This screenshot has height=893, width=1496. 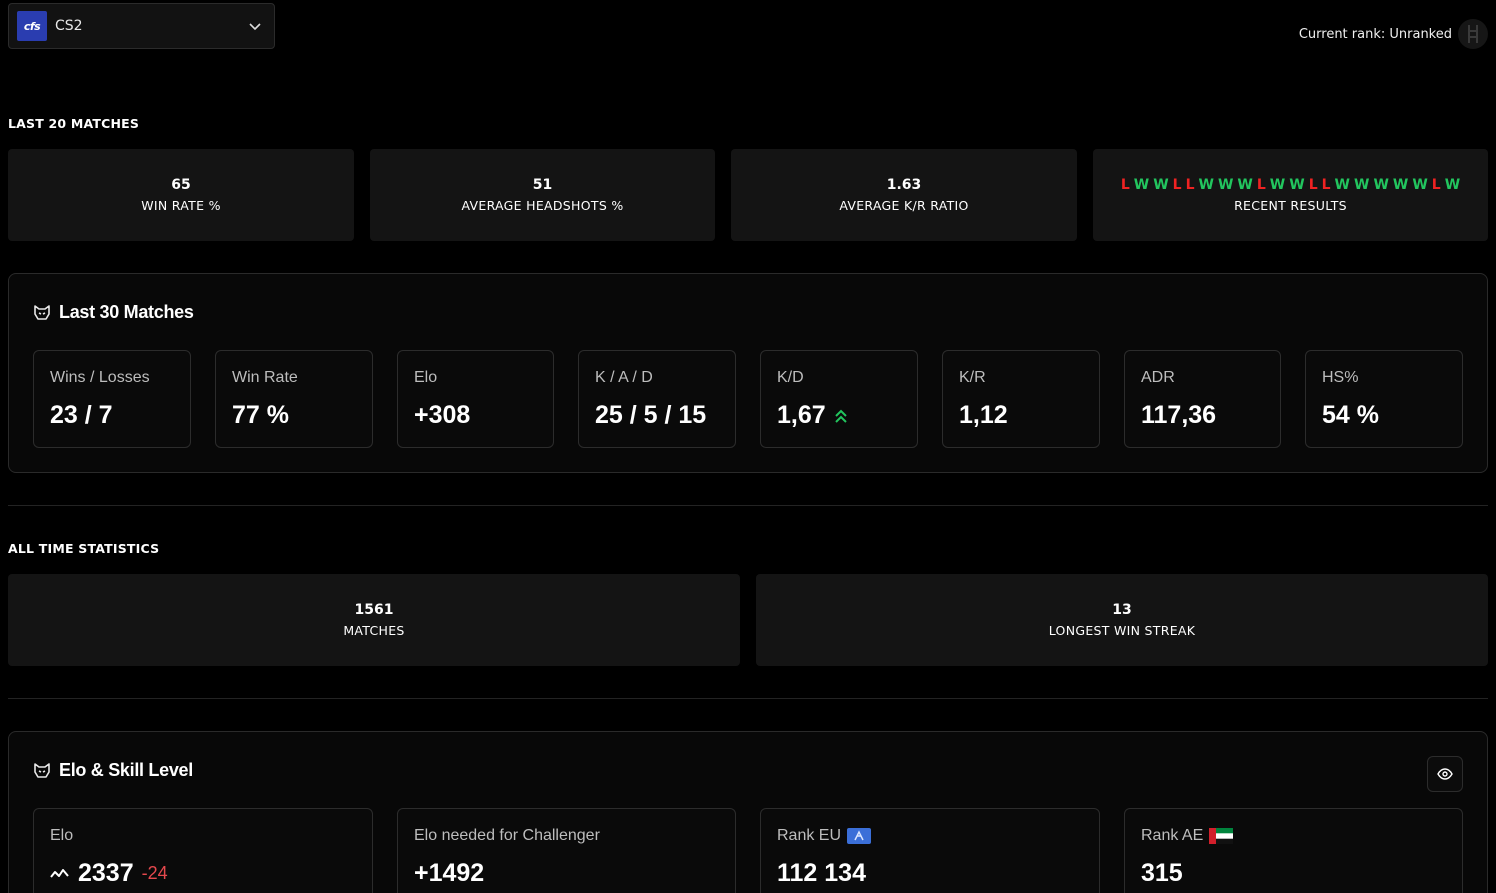 I want to click on kd-card: K/D 1,67, so click(x=839, y=399).